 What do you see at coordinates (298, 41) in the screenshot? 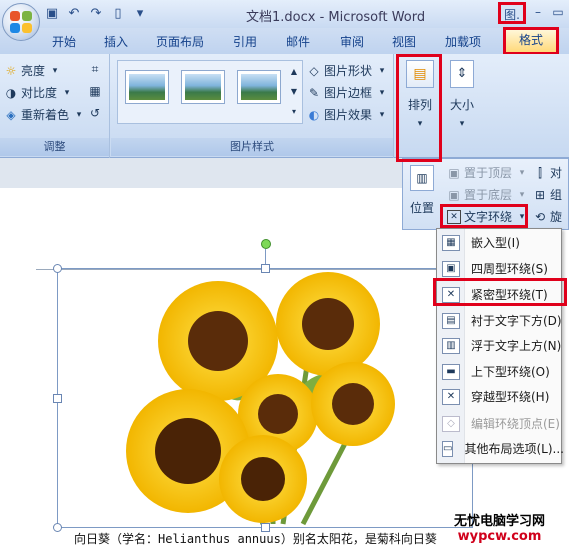
I see `tab-mailings: 邮件` at bounding box center [298, 41].